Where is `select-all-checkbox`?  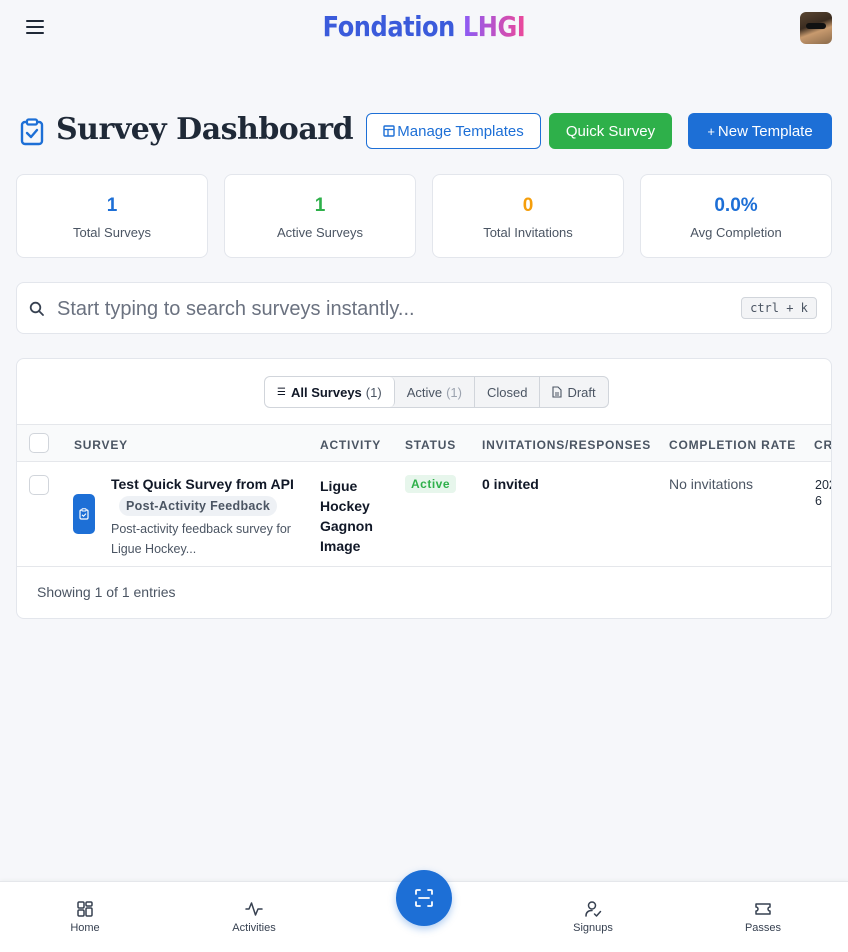
select-all-checkbox is located at coordinates (39, 443).